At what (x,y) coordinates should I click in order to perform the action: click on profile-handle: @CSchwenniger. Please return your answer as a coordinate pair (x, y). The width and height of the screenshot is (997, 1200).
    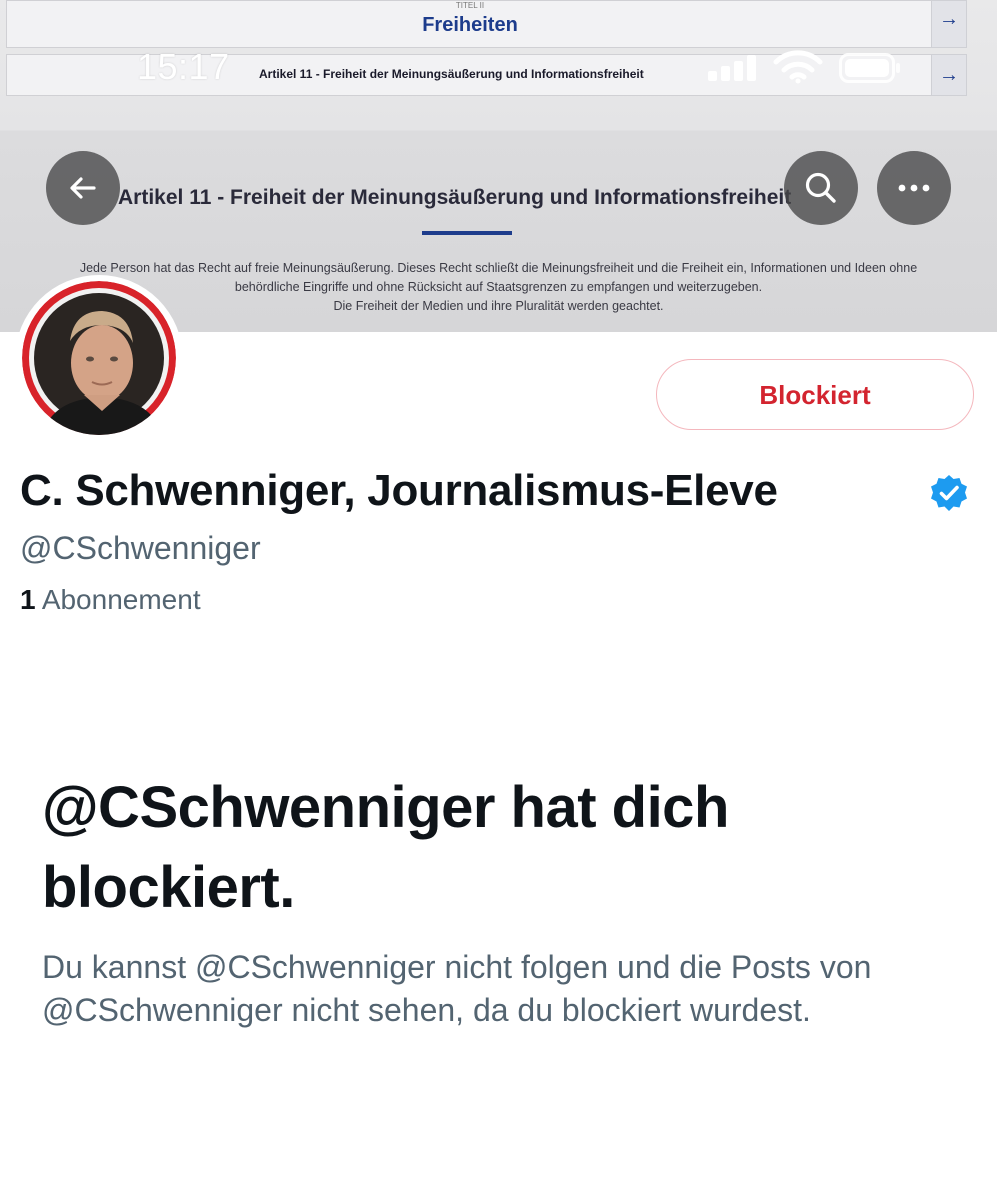
    Looking at the image, I should click on (140, 548).